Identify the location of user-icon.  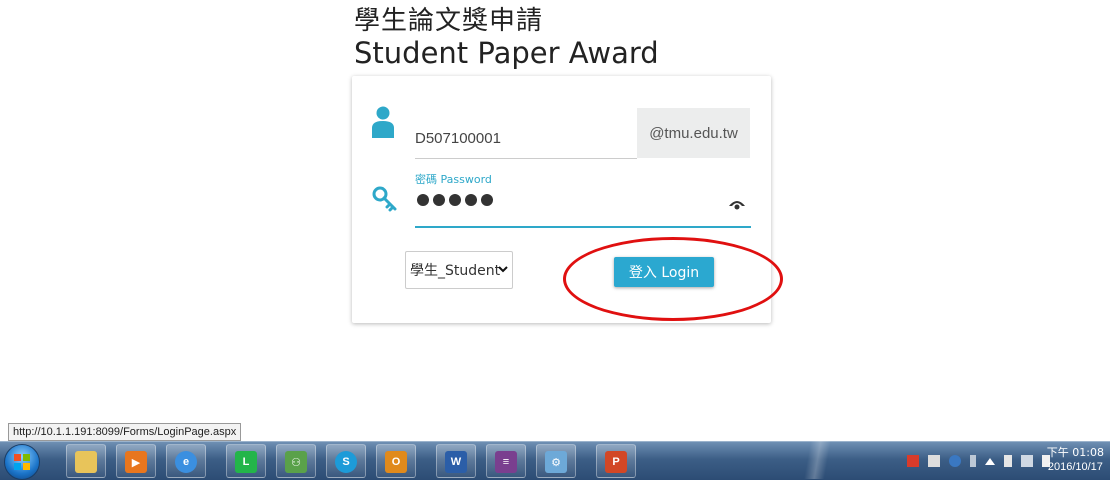
(383, 122).